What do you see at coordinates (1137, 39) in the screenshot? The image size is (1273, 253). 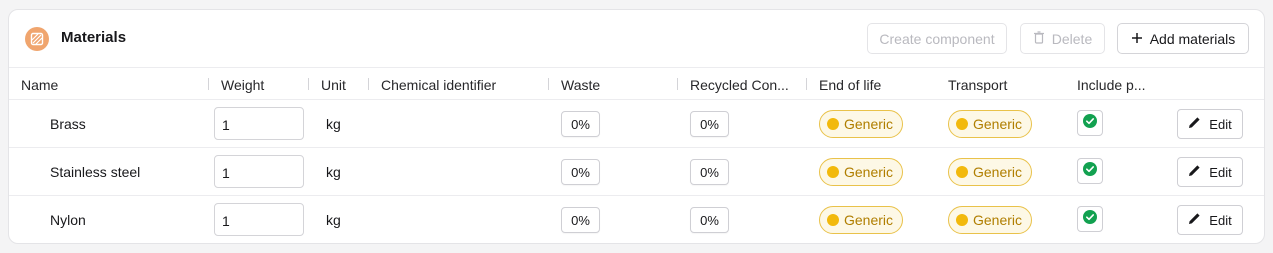 I see `plus-icon` at bounding box center [1137, 39].